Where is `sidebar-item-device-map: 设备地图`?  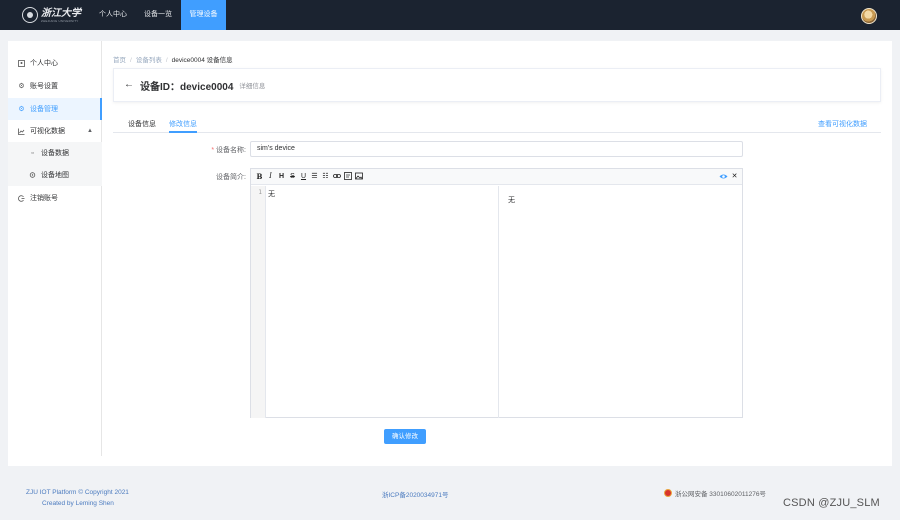 sidebar-item-device-map: 设备地图 is located at coordinates (55, 175).